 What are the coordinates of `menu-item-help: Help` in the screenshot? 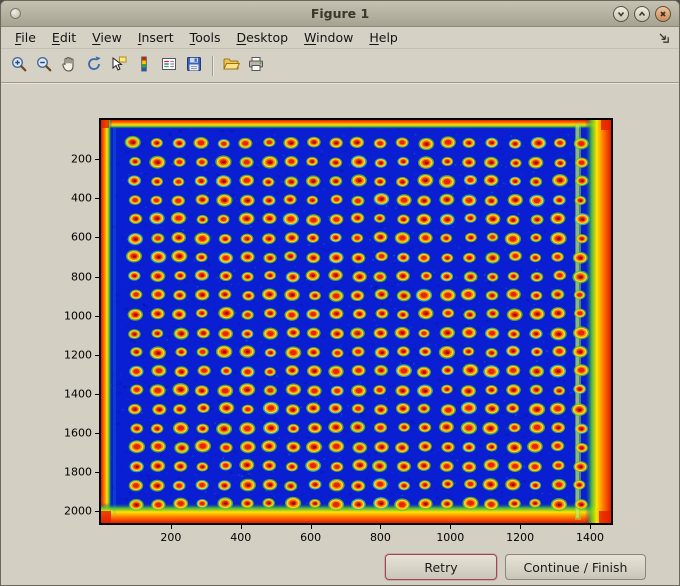 It's located at (383, 38).